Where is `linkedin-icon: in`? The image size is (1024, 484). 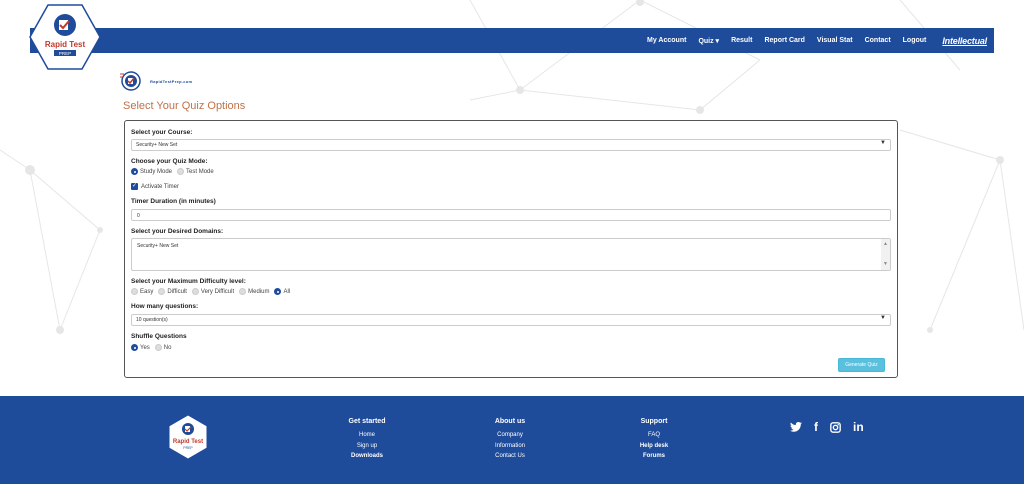 linkedin-icon: in is located at coordinates (858, 427).